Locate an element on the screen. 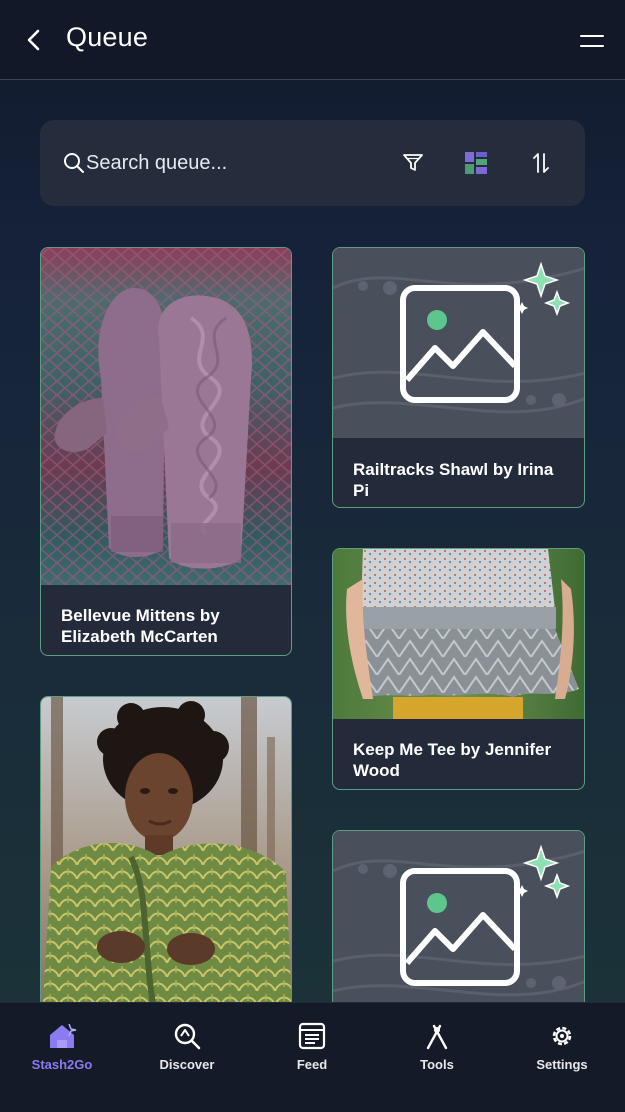 This screenshot has height=1112, width=625. page-title: Queue is located at coordinates (107, 37).